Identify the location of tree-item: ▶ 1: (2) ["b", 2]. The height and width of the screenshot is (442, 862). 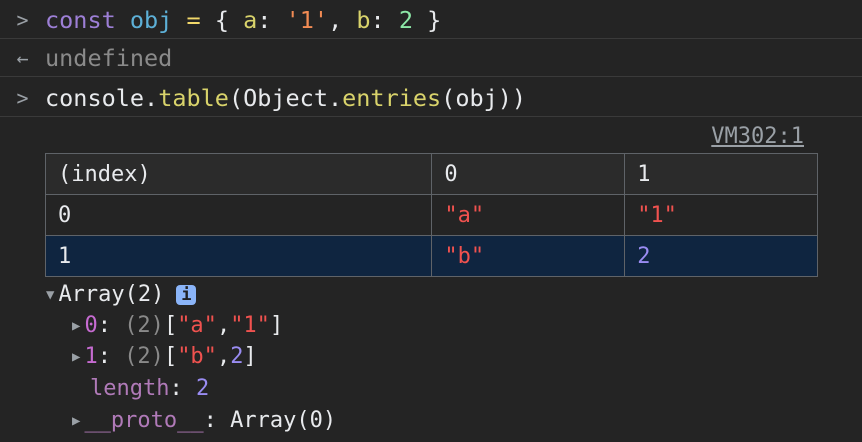
(164, 356).